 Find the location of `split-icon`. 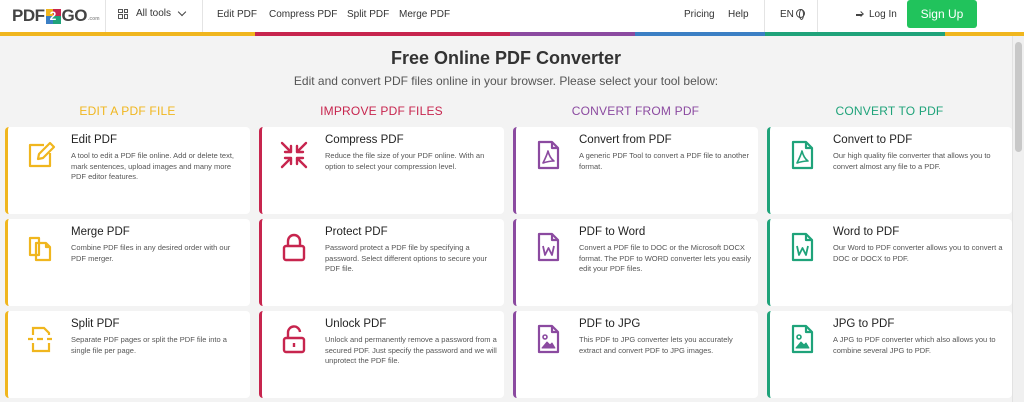

split-icon is located at coordinates (40, 339).